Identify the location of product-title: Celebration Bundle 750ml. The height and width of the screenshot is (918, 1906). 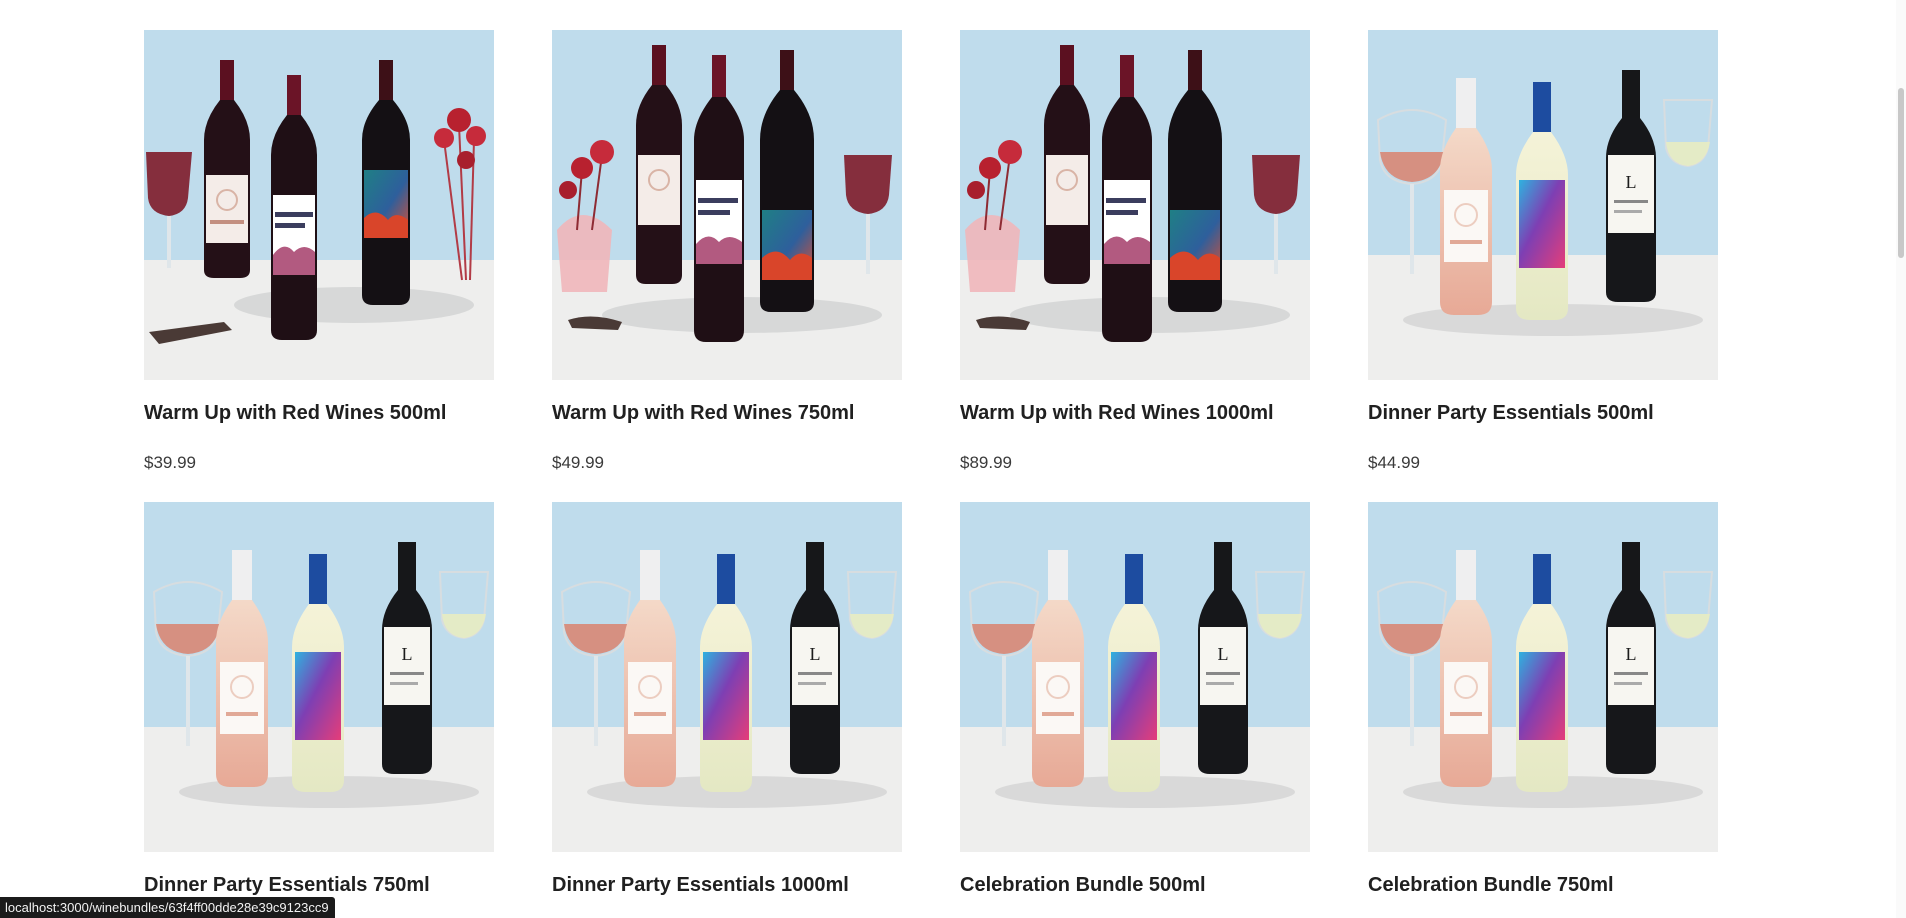
(1491, 885).